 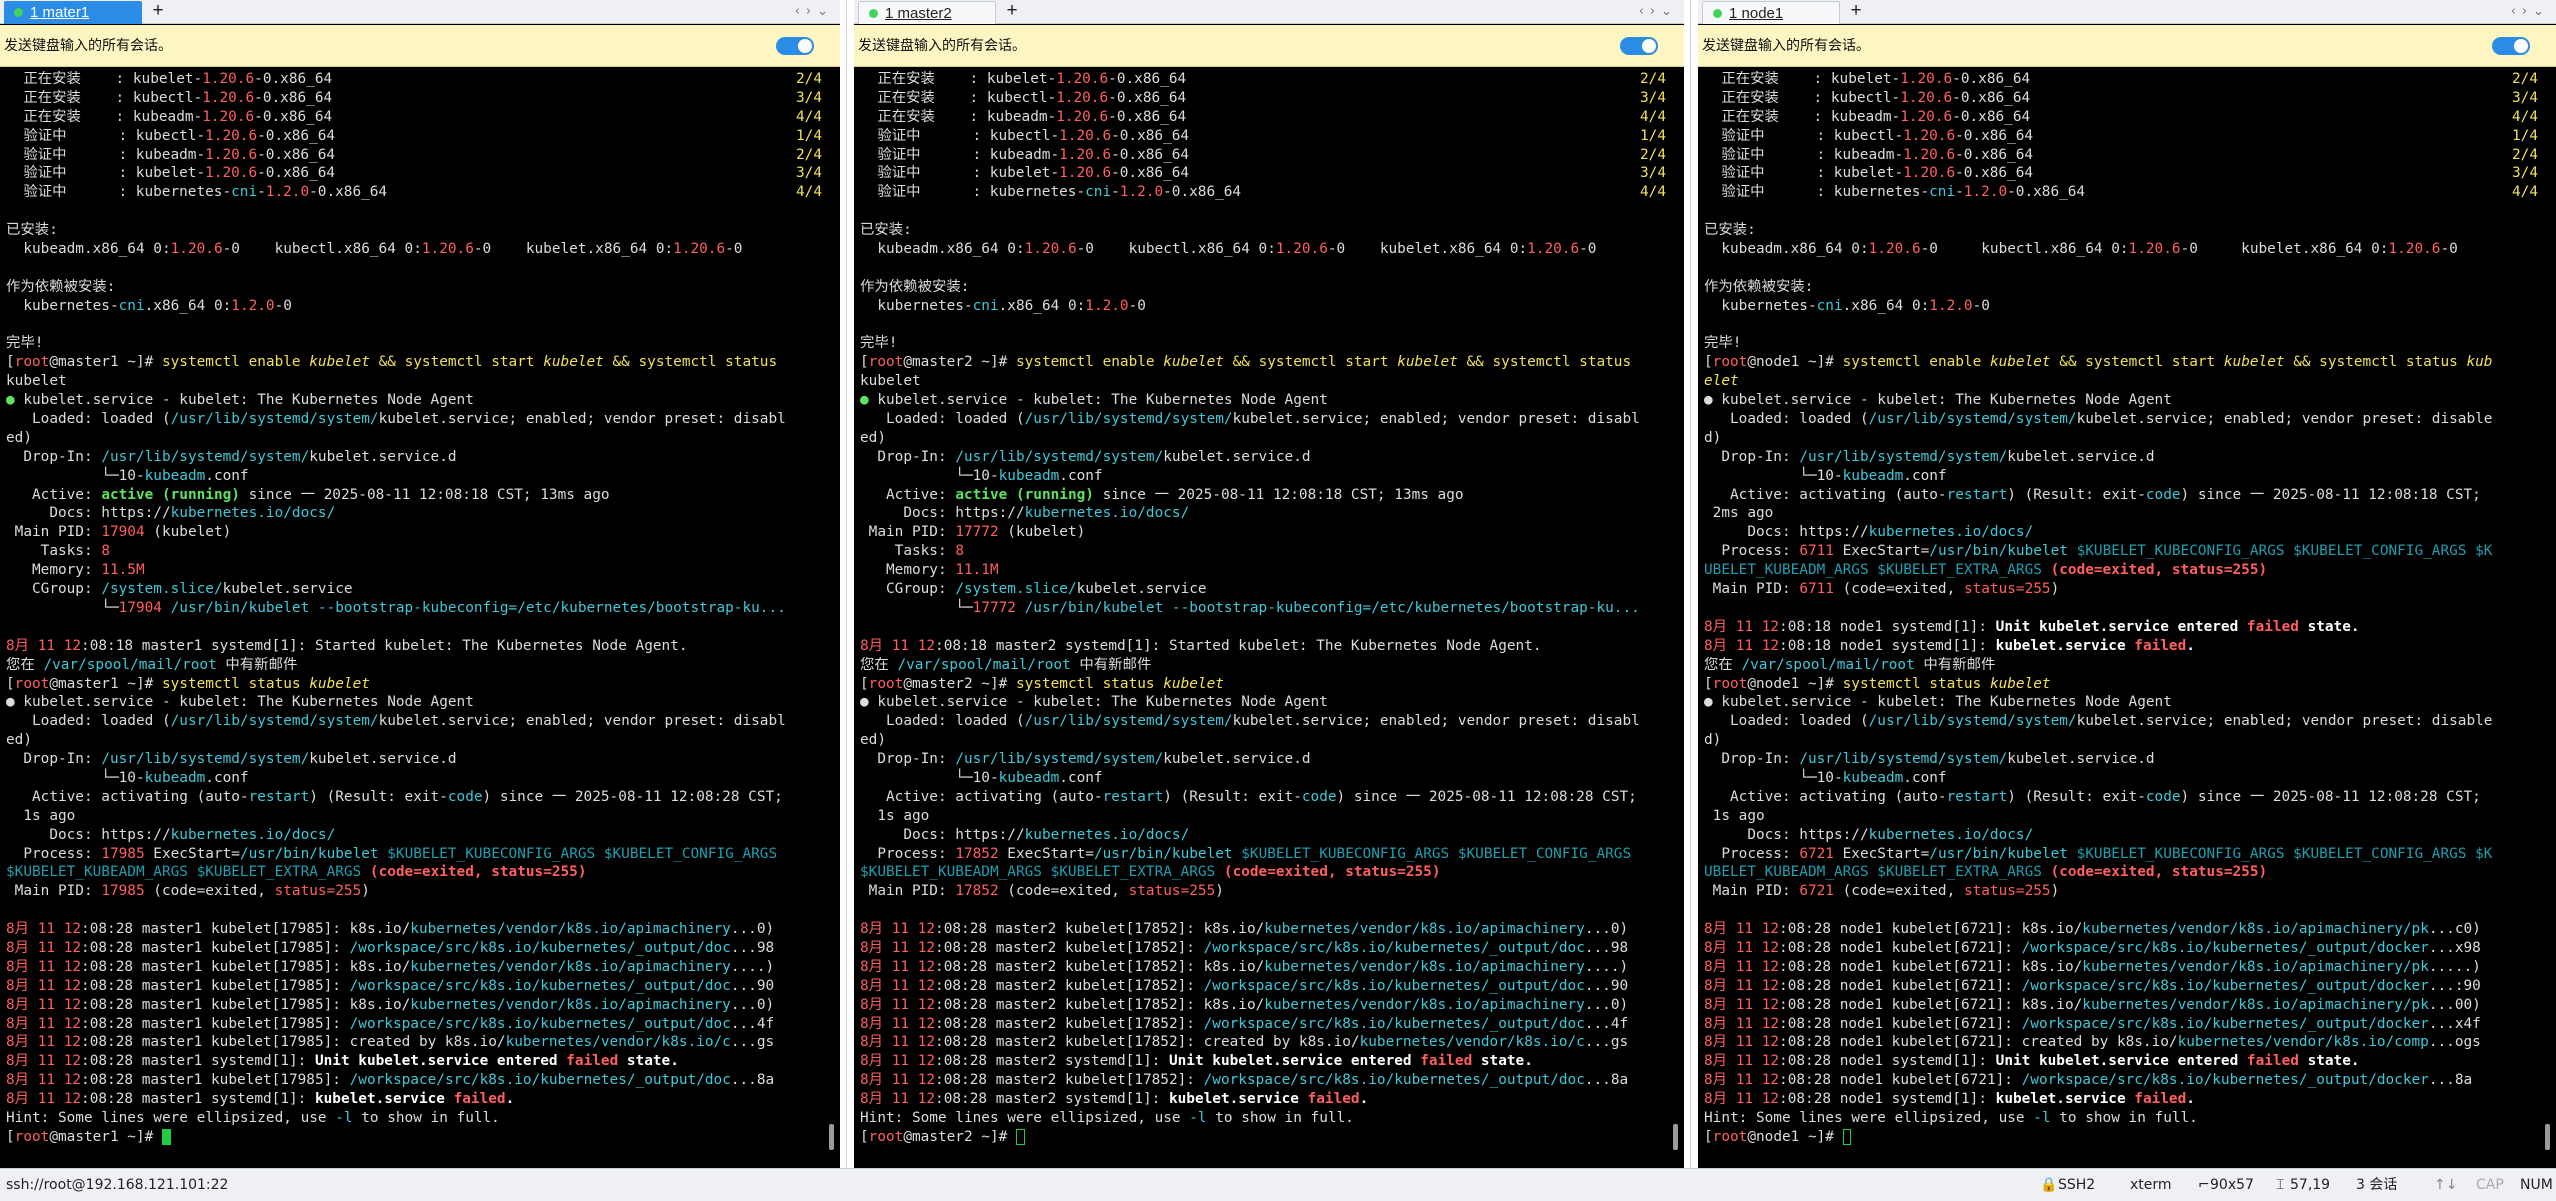 I want to click on terminal-text: state., so click(x=2329, y=626).